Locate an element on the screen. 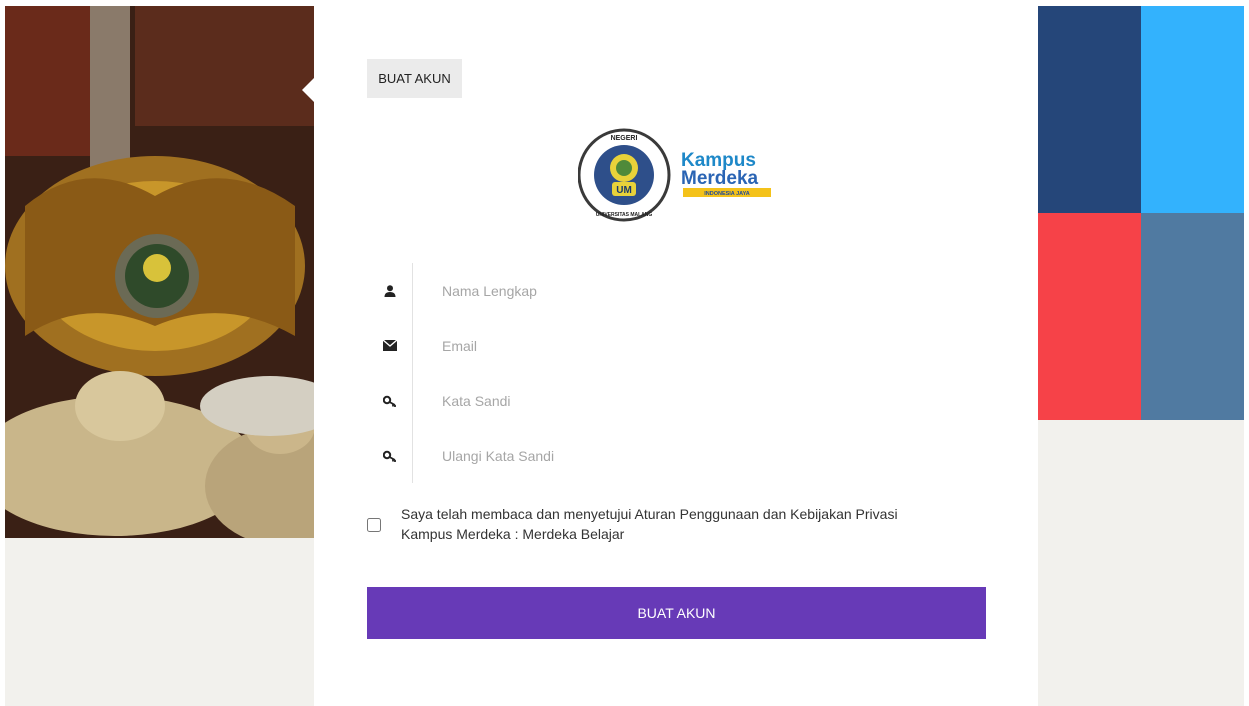 This screenshot has width=1249, height=706. tile-steel is located at coordinates (1192, 316).